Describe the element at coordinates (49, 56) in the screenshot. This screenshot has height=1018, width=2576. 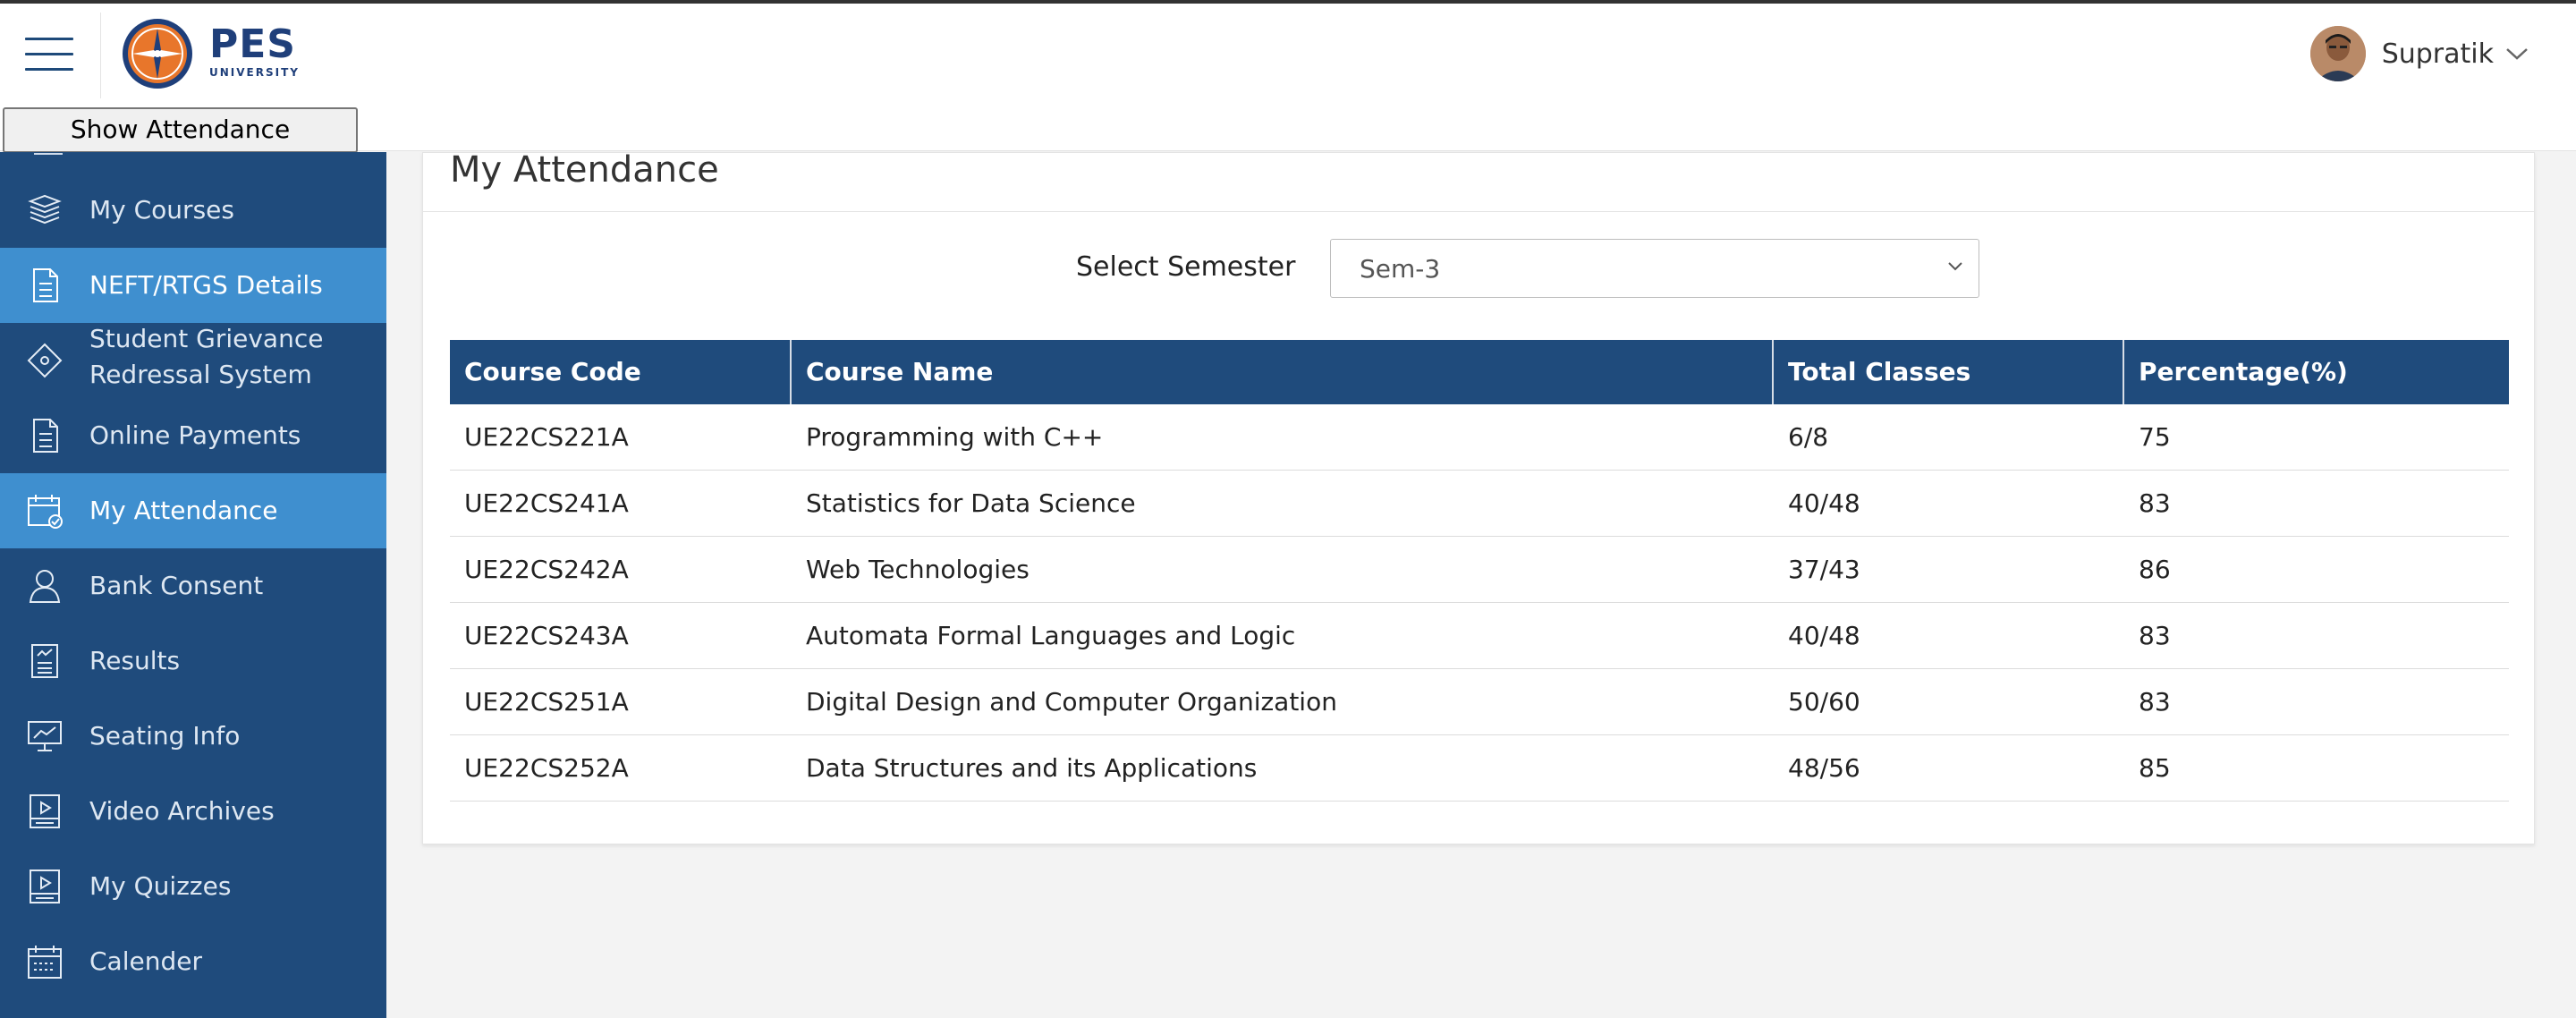
I see `hamburger-menu-icon` at that location.